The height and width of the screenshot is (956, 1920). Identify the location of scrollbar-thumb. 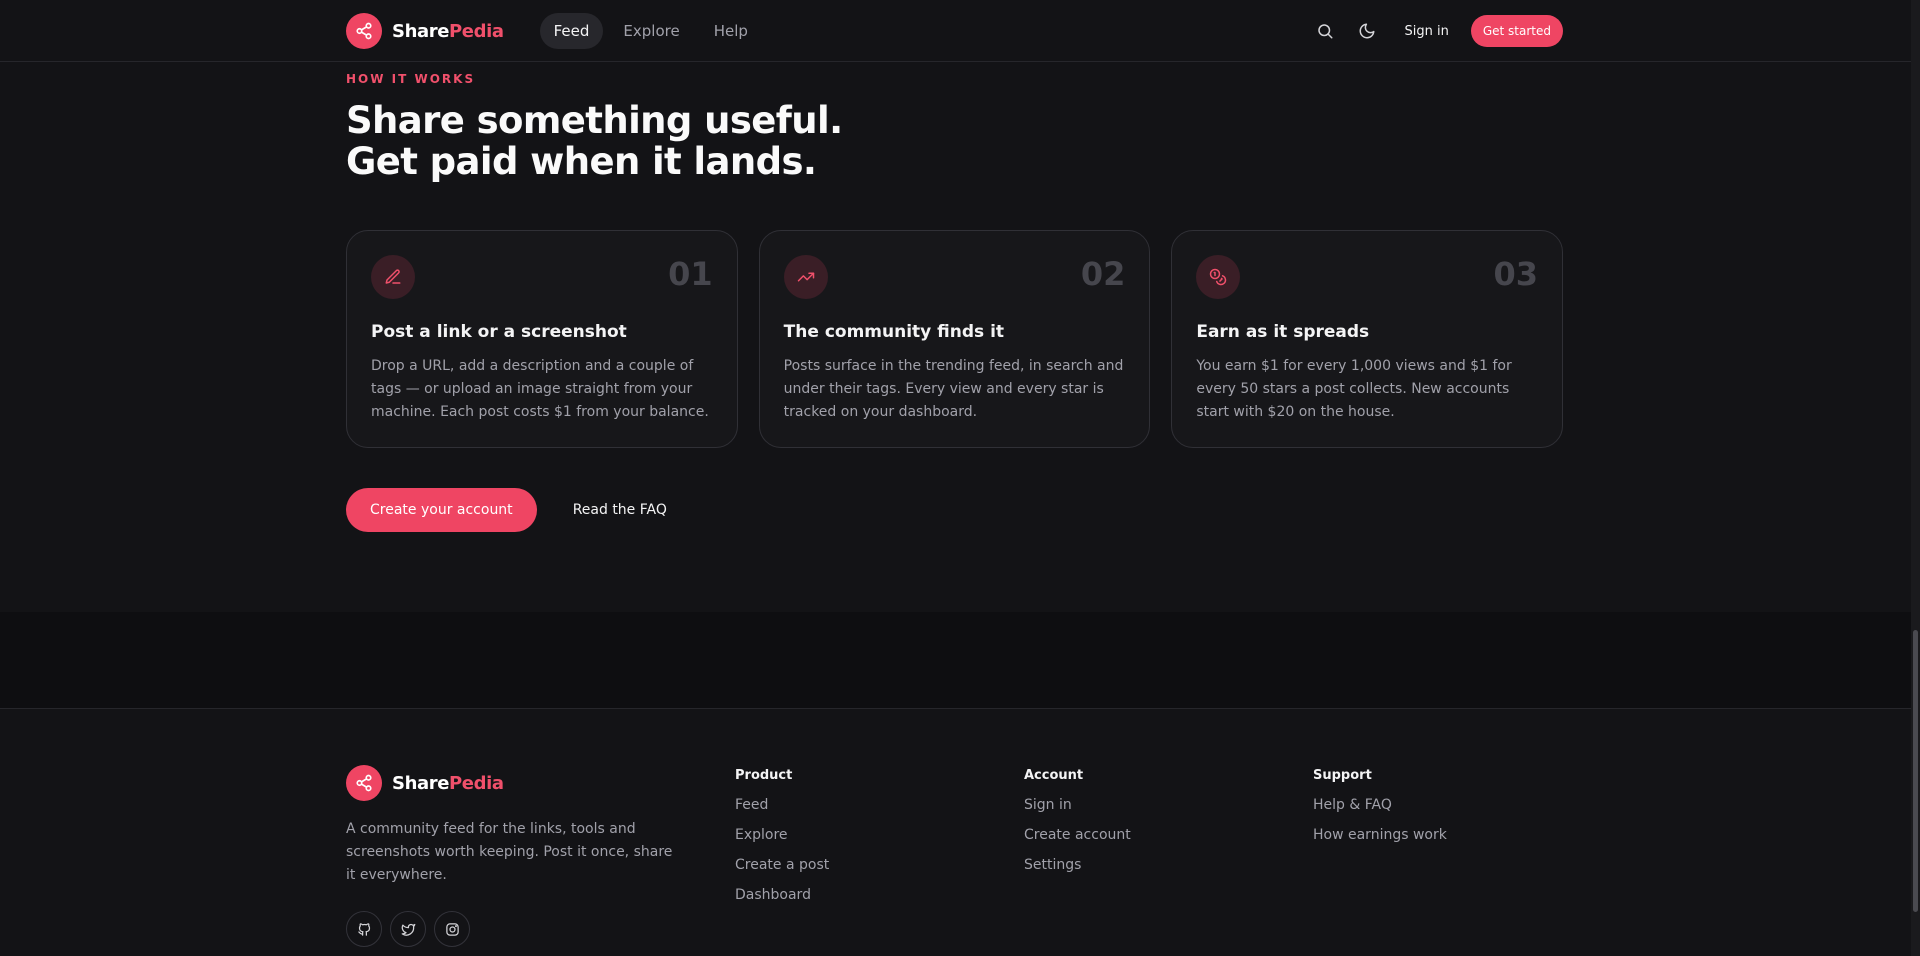
(1915, 771).